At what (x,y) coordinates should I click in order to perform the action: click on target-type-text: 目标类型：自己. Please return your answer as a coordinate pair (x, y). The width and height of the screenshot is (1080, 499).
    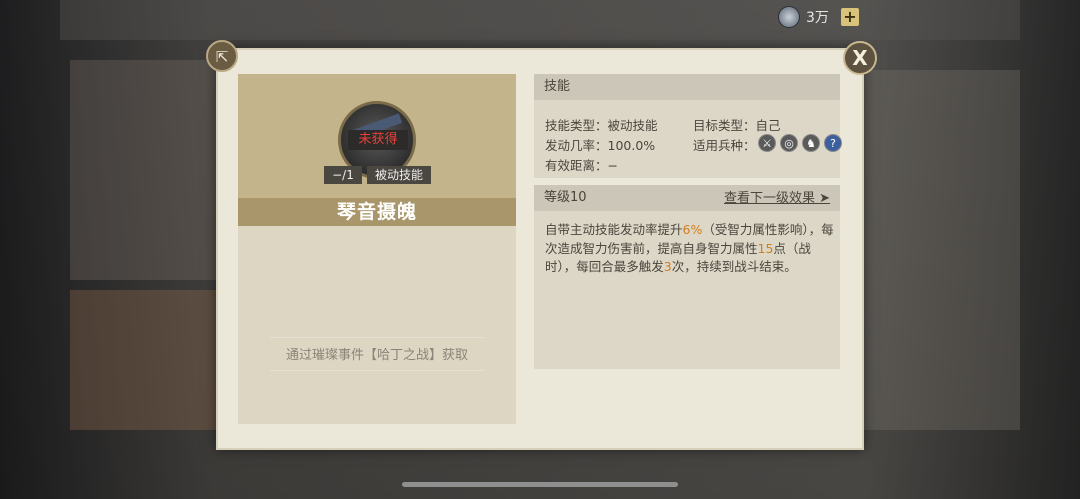
    Looking at the image, I should click on (737, 125).